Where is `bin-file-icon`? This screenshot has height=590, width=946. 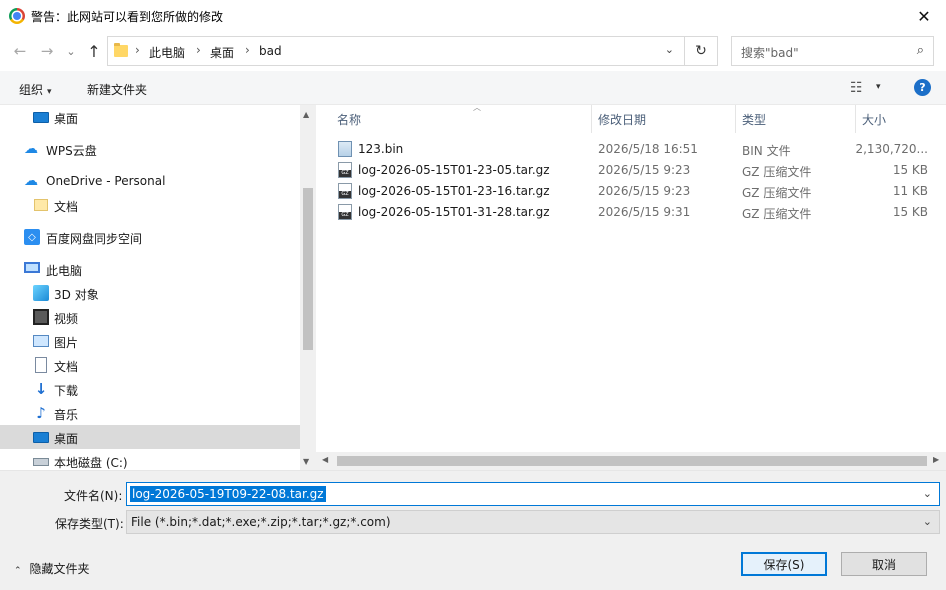
bin-file-icon is located at coordinates (345, 149).